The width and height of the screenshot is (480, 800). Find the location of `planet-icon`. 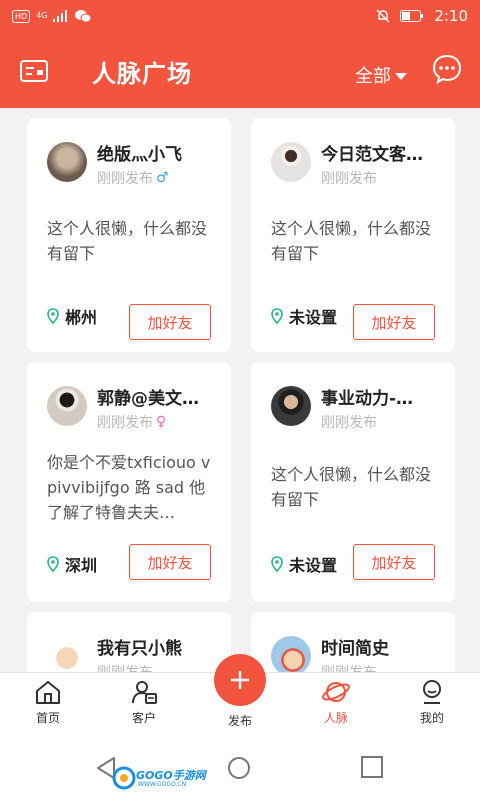

planet-icon is located at coordinates (336, 692).